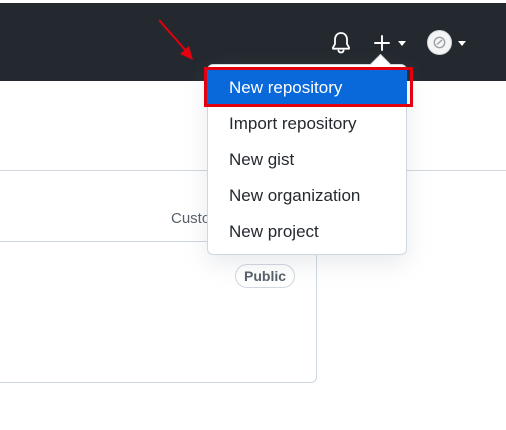 This screenshot has width=506, height=430. Describe the element at coordinates (307, 88) in the screenshot. I see `menu-item-new-repository: New repository` at that location.